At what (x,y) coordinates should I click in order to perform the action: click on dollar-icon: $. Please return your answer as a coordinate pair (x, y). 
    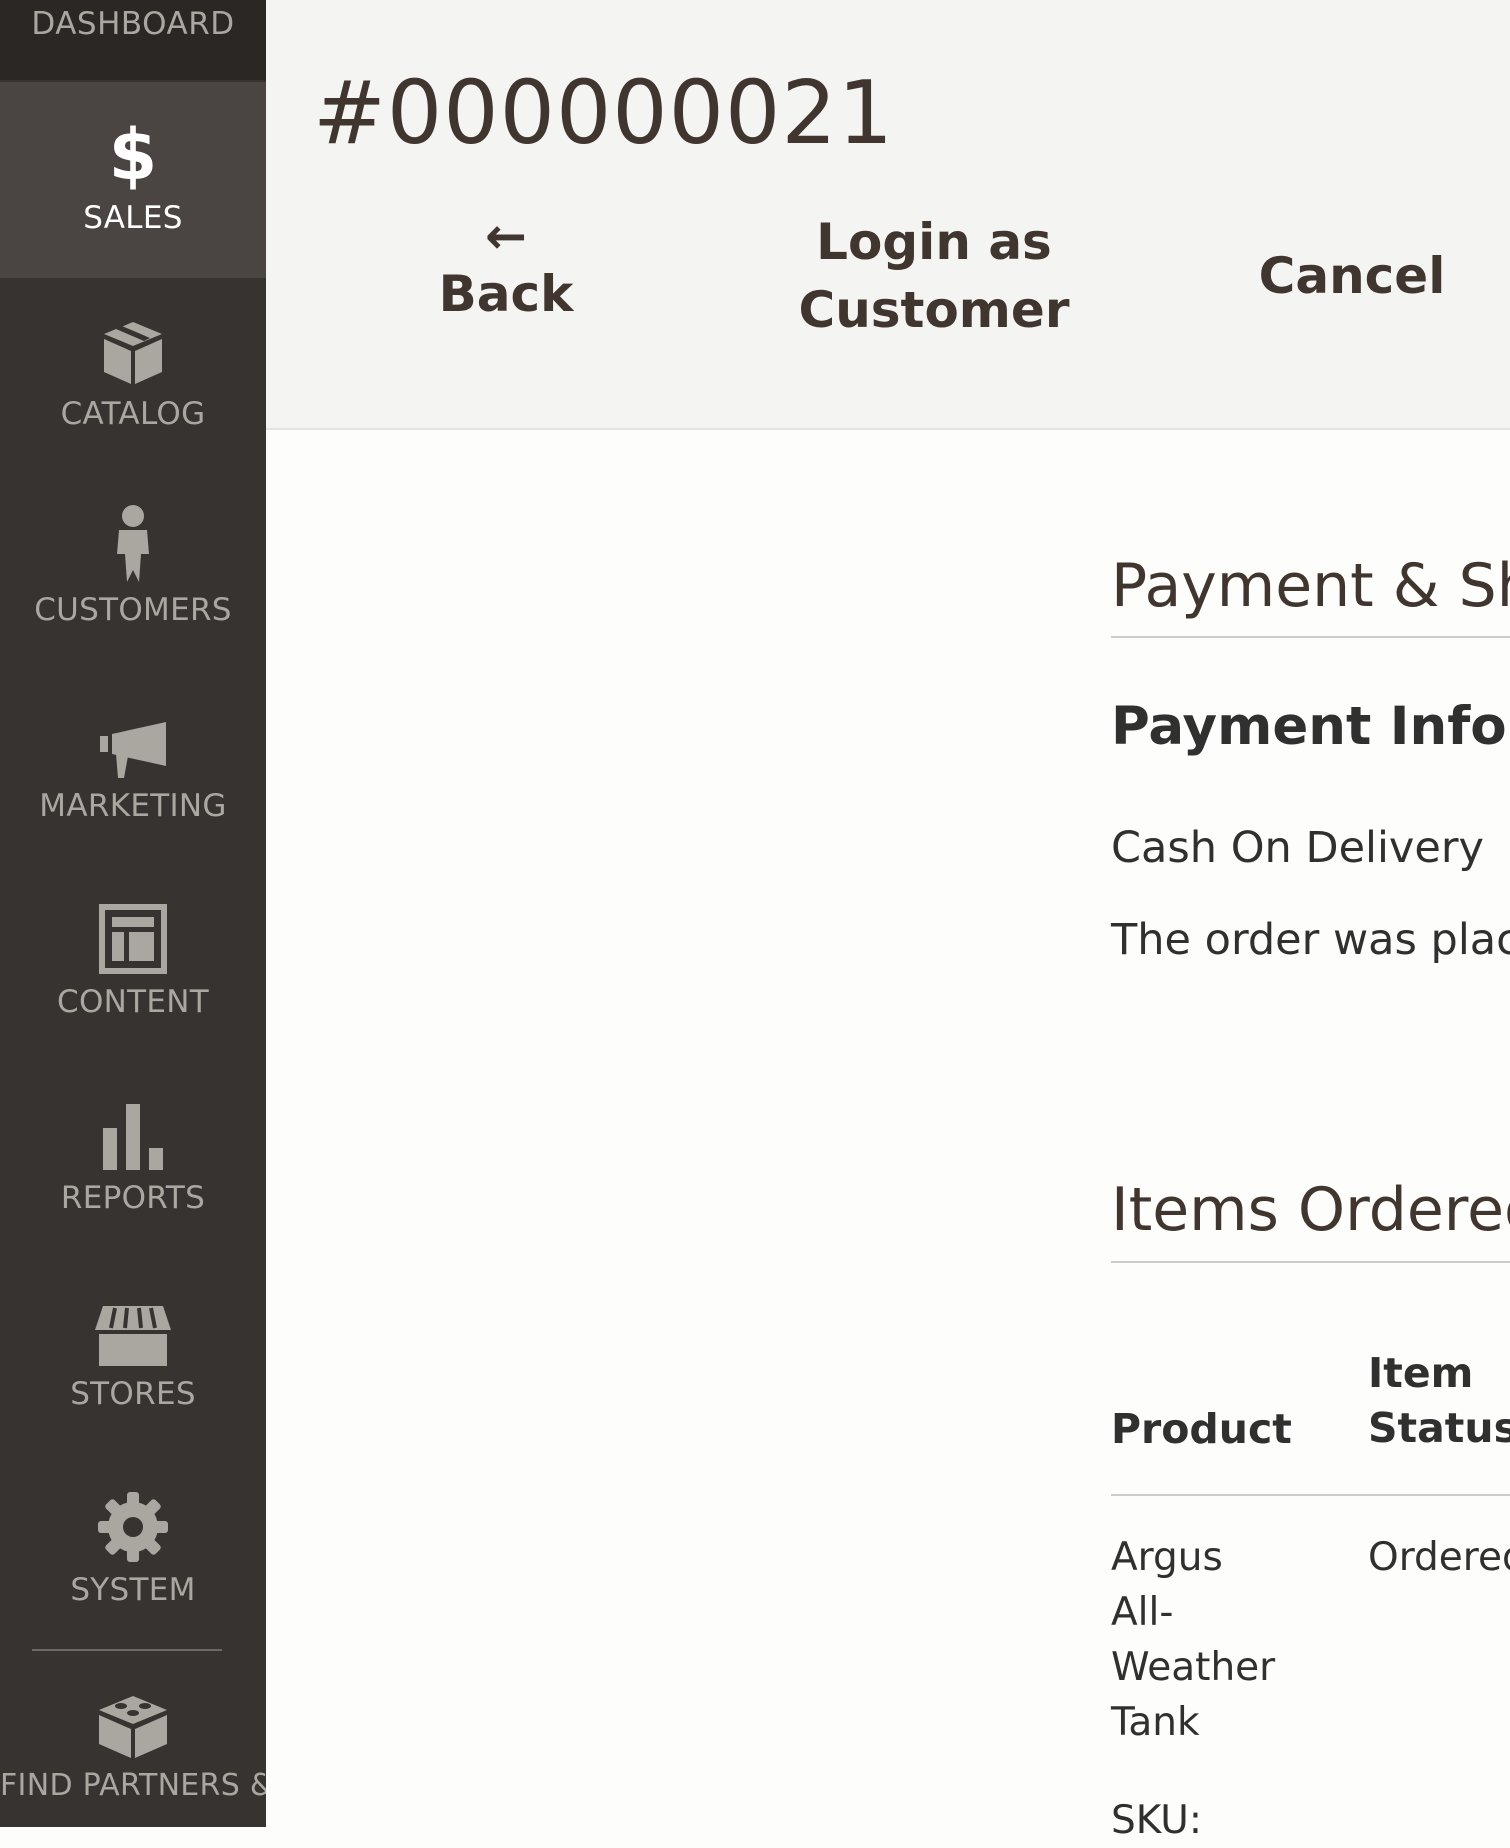
    Looking at the image, I should click on (133, 153).